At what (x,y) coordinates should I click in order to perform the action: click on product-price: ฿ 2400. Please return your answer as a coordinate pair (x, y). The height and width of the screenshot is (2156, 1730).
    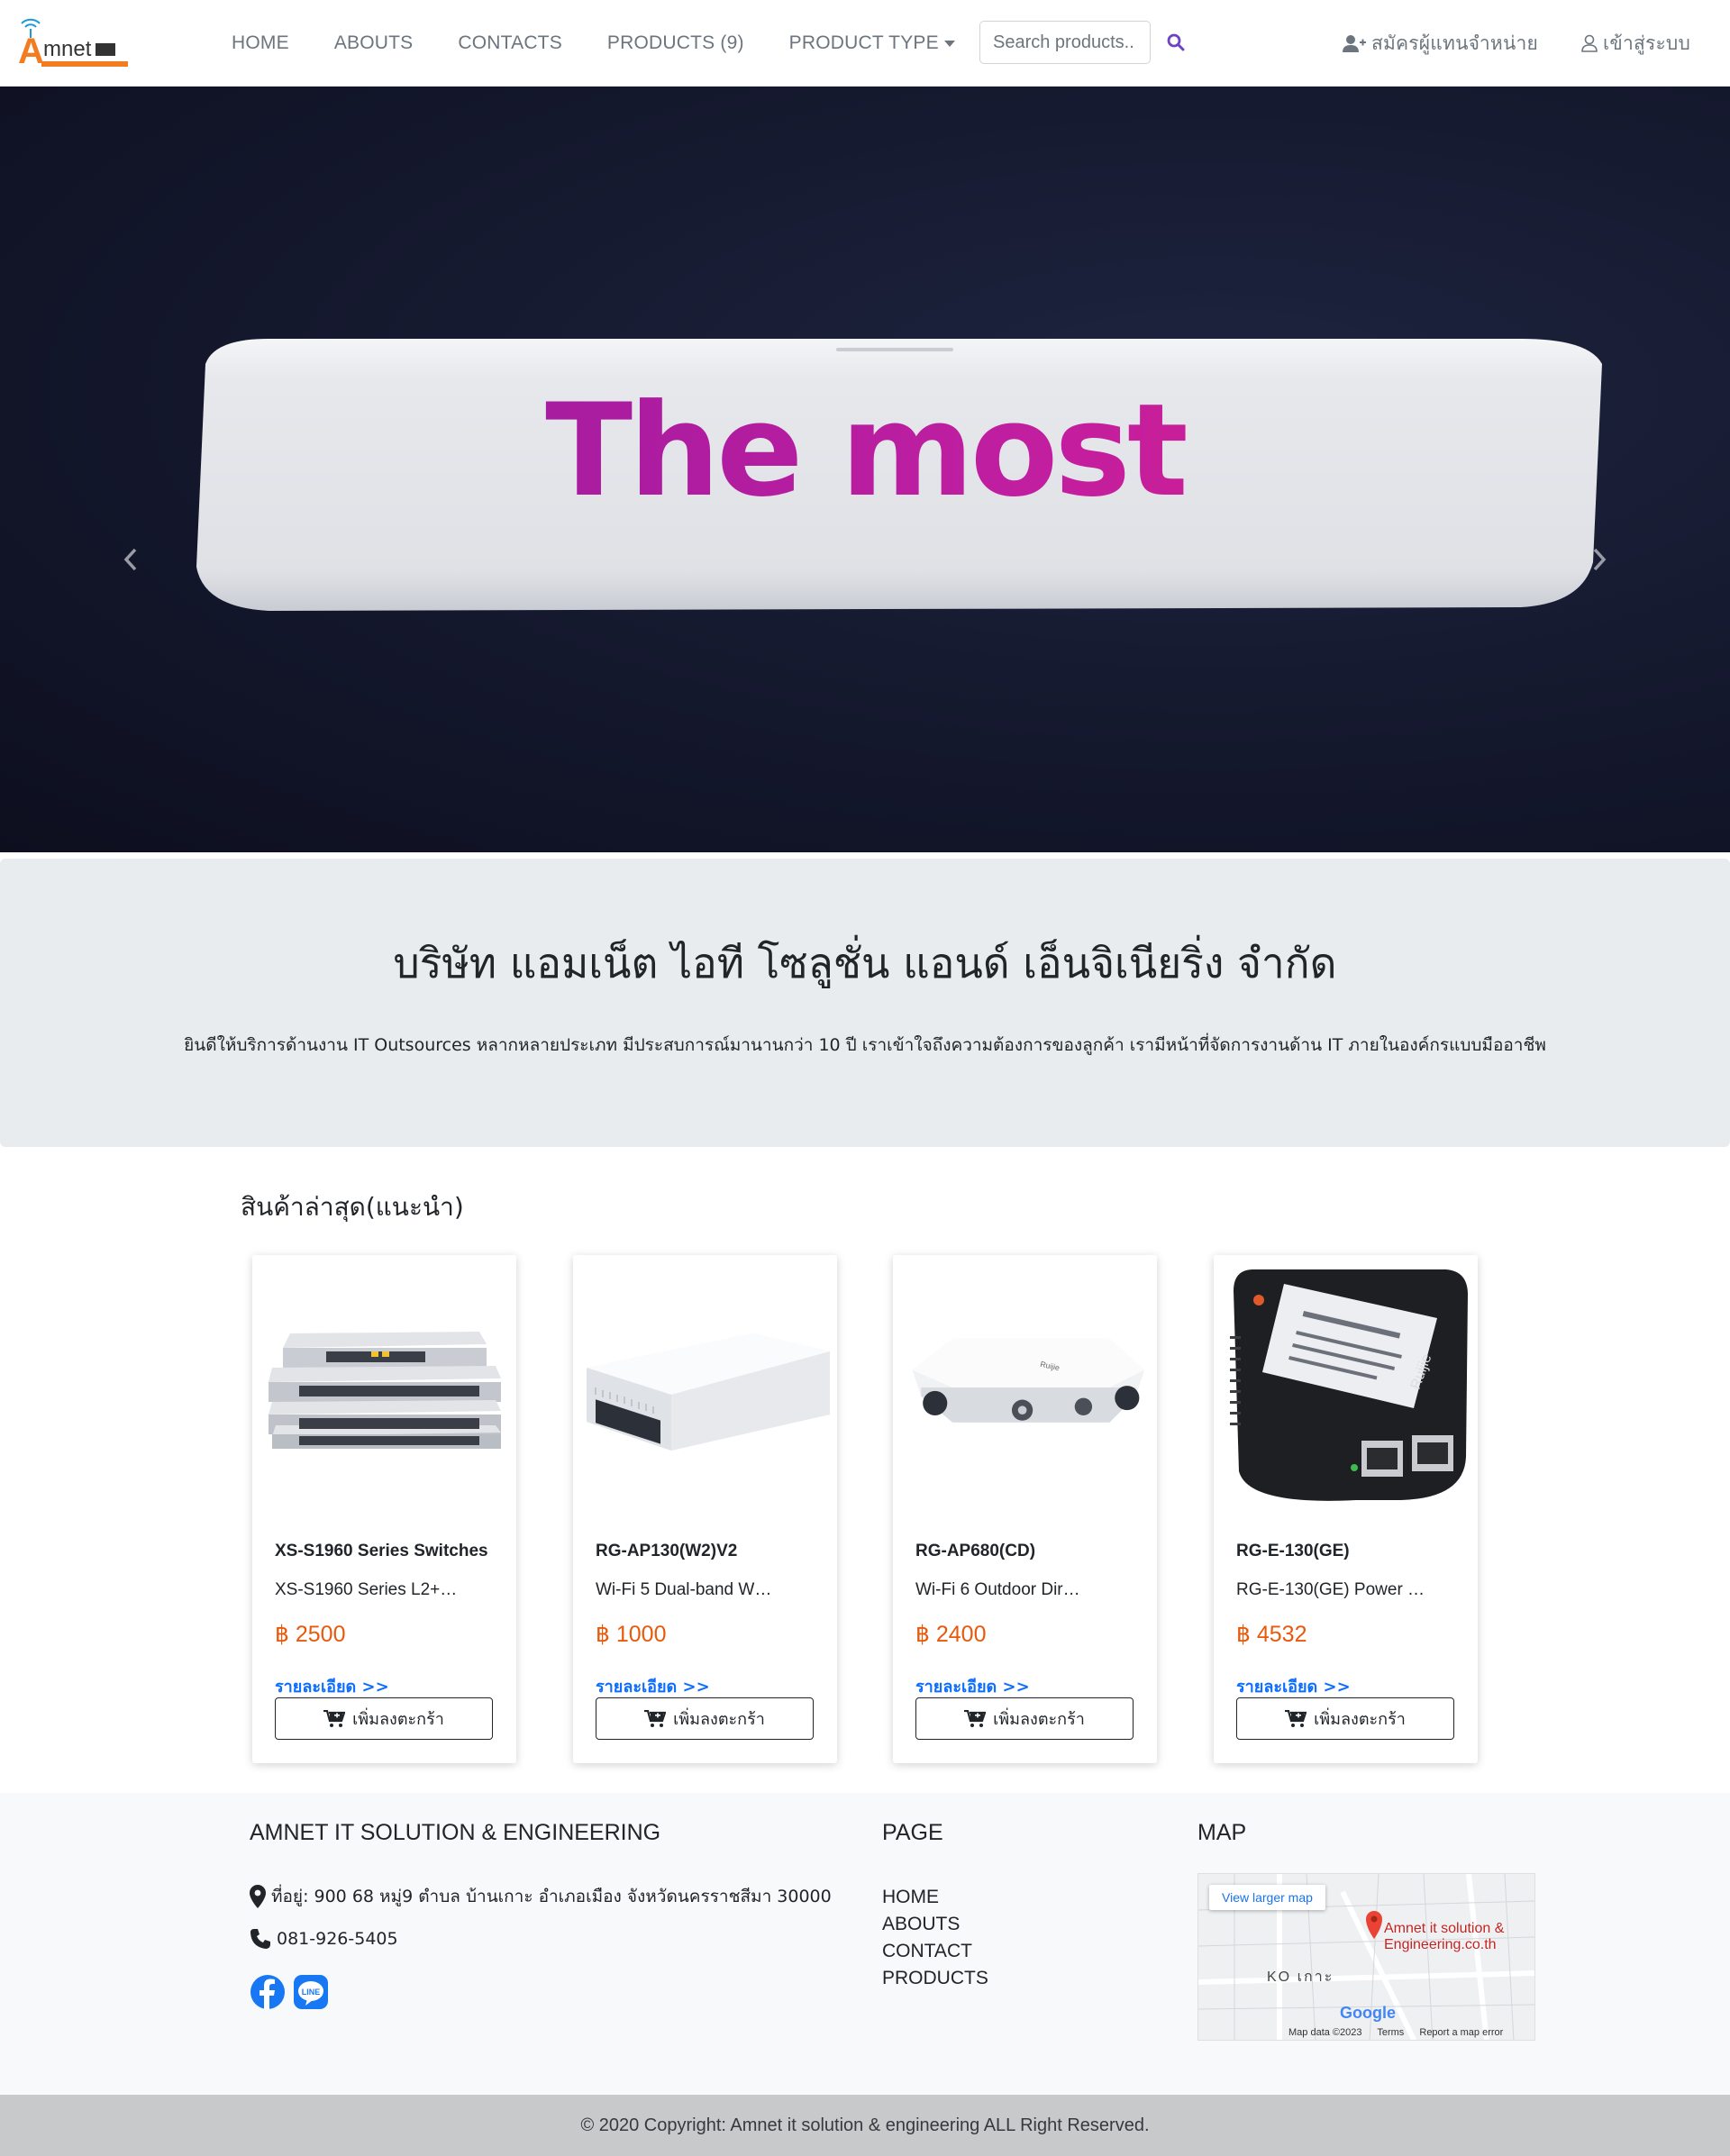
    Looking at the image, I should click on (951, 1634).